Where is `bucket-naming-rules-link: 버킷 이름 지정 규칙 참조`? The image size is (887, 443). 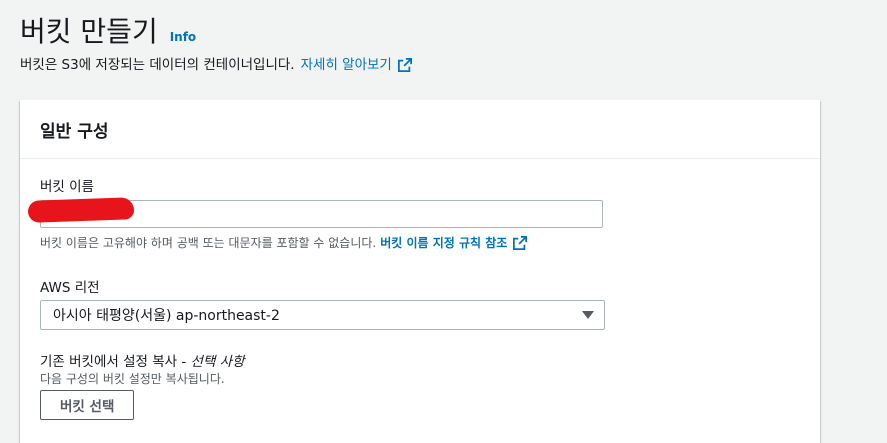 bucket-naming-rules-link: 버킷 이름 지정 규칙 참조 is located at coordinates (454, 242).